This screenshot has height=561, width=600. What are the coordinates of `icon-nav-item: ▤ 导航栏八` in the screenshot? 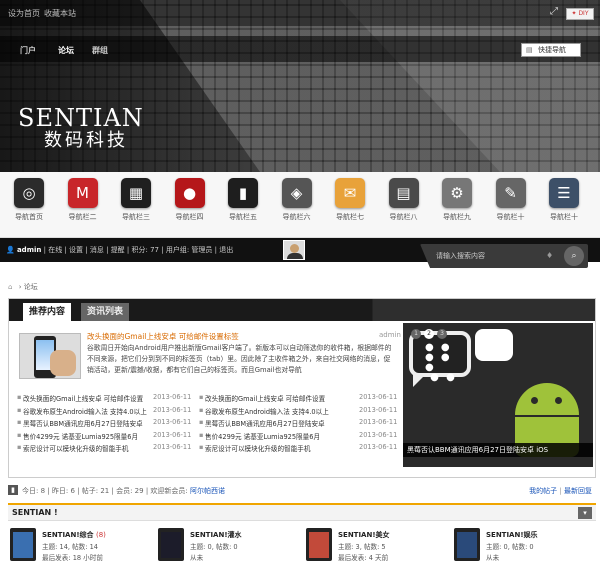 It's located at (404, 200).